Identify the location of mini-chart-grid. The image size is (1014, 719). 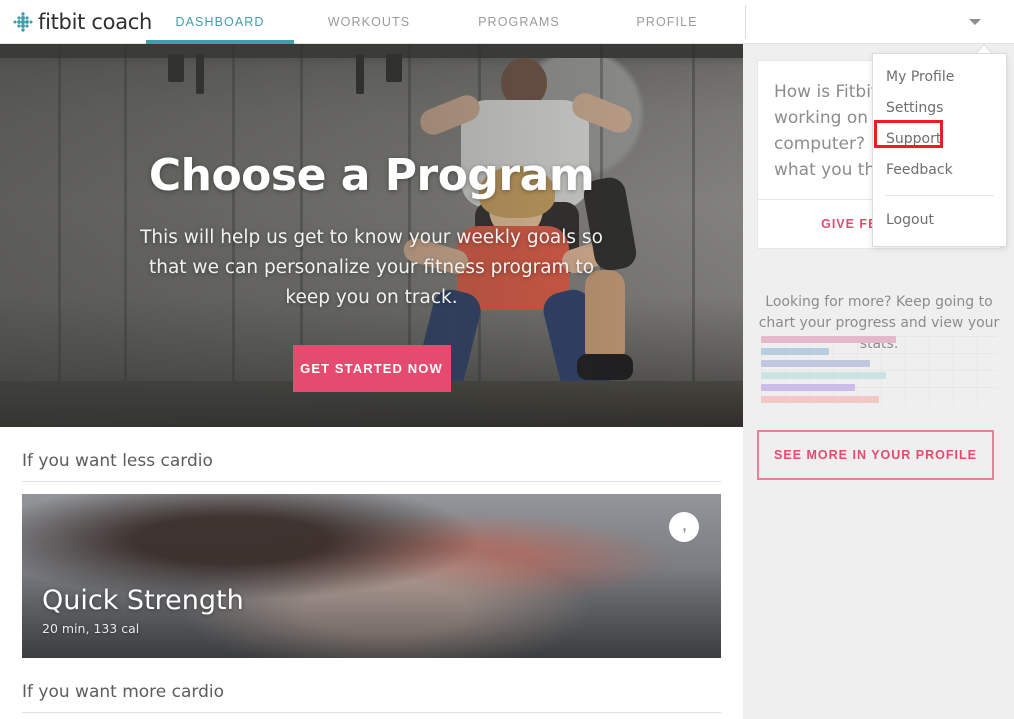
(879, 370).